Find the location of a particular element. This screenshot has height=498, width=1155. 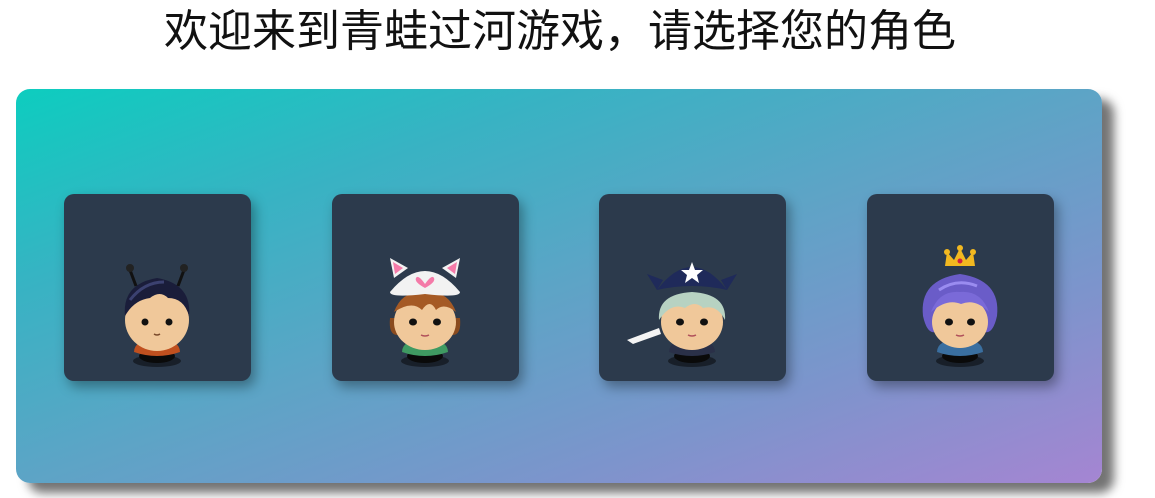

princess-crown-character-icon is located at coordinates (960, 306).